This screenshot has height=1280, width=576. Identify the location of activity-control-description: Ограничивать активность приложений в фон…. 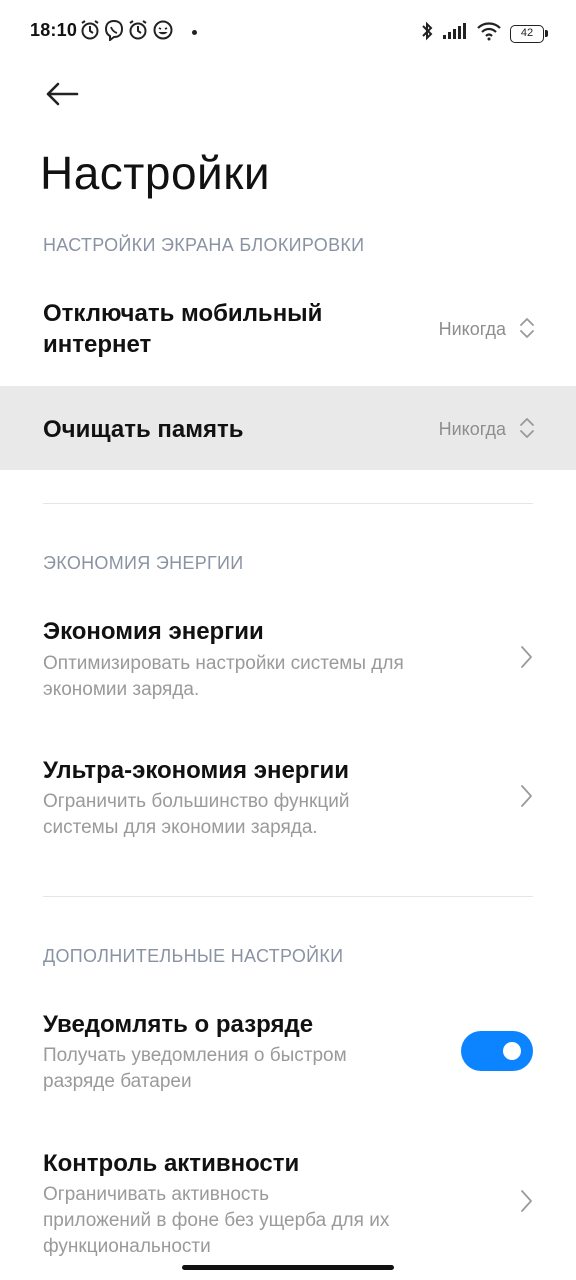
(216, 1220).